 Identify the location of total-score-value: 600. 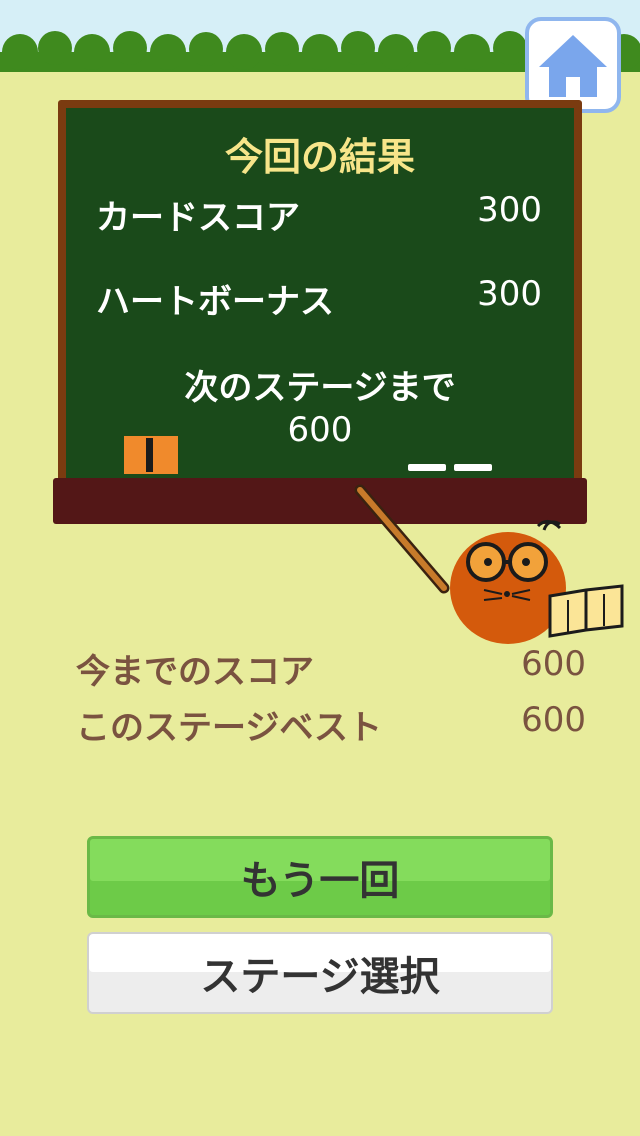
(553, 664).